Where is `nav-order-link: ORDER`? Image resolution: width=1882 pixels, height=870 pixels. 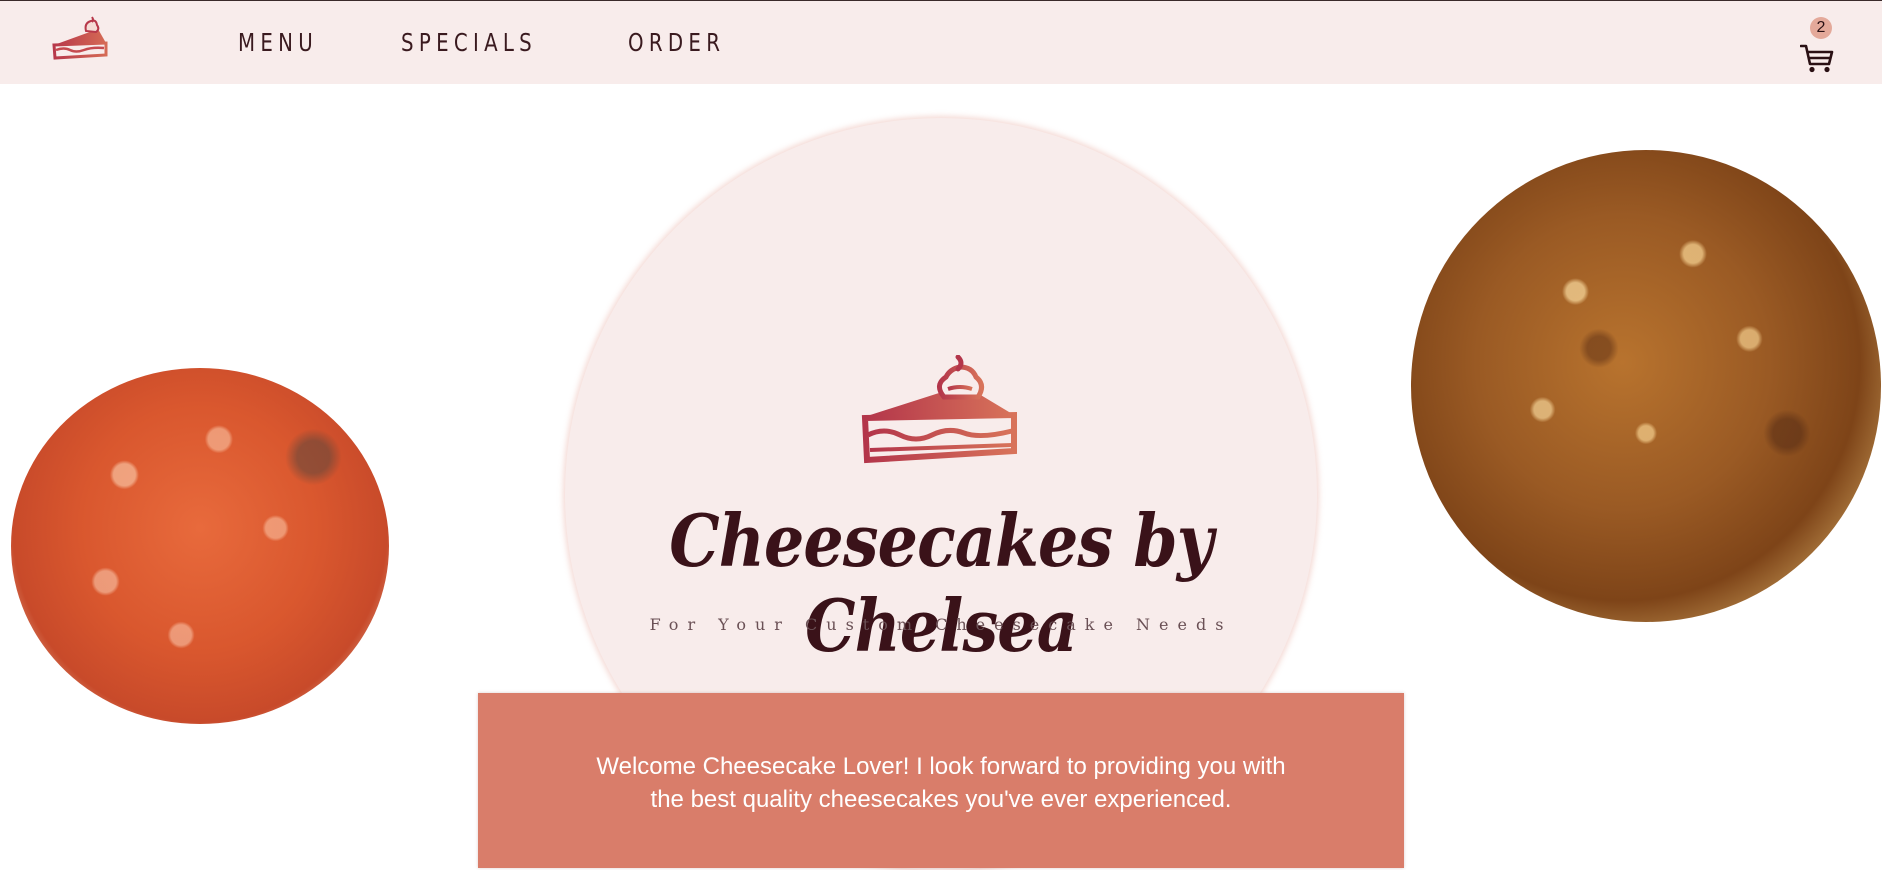
nav-order-link: ORDER is located at coordinates (676, 42).